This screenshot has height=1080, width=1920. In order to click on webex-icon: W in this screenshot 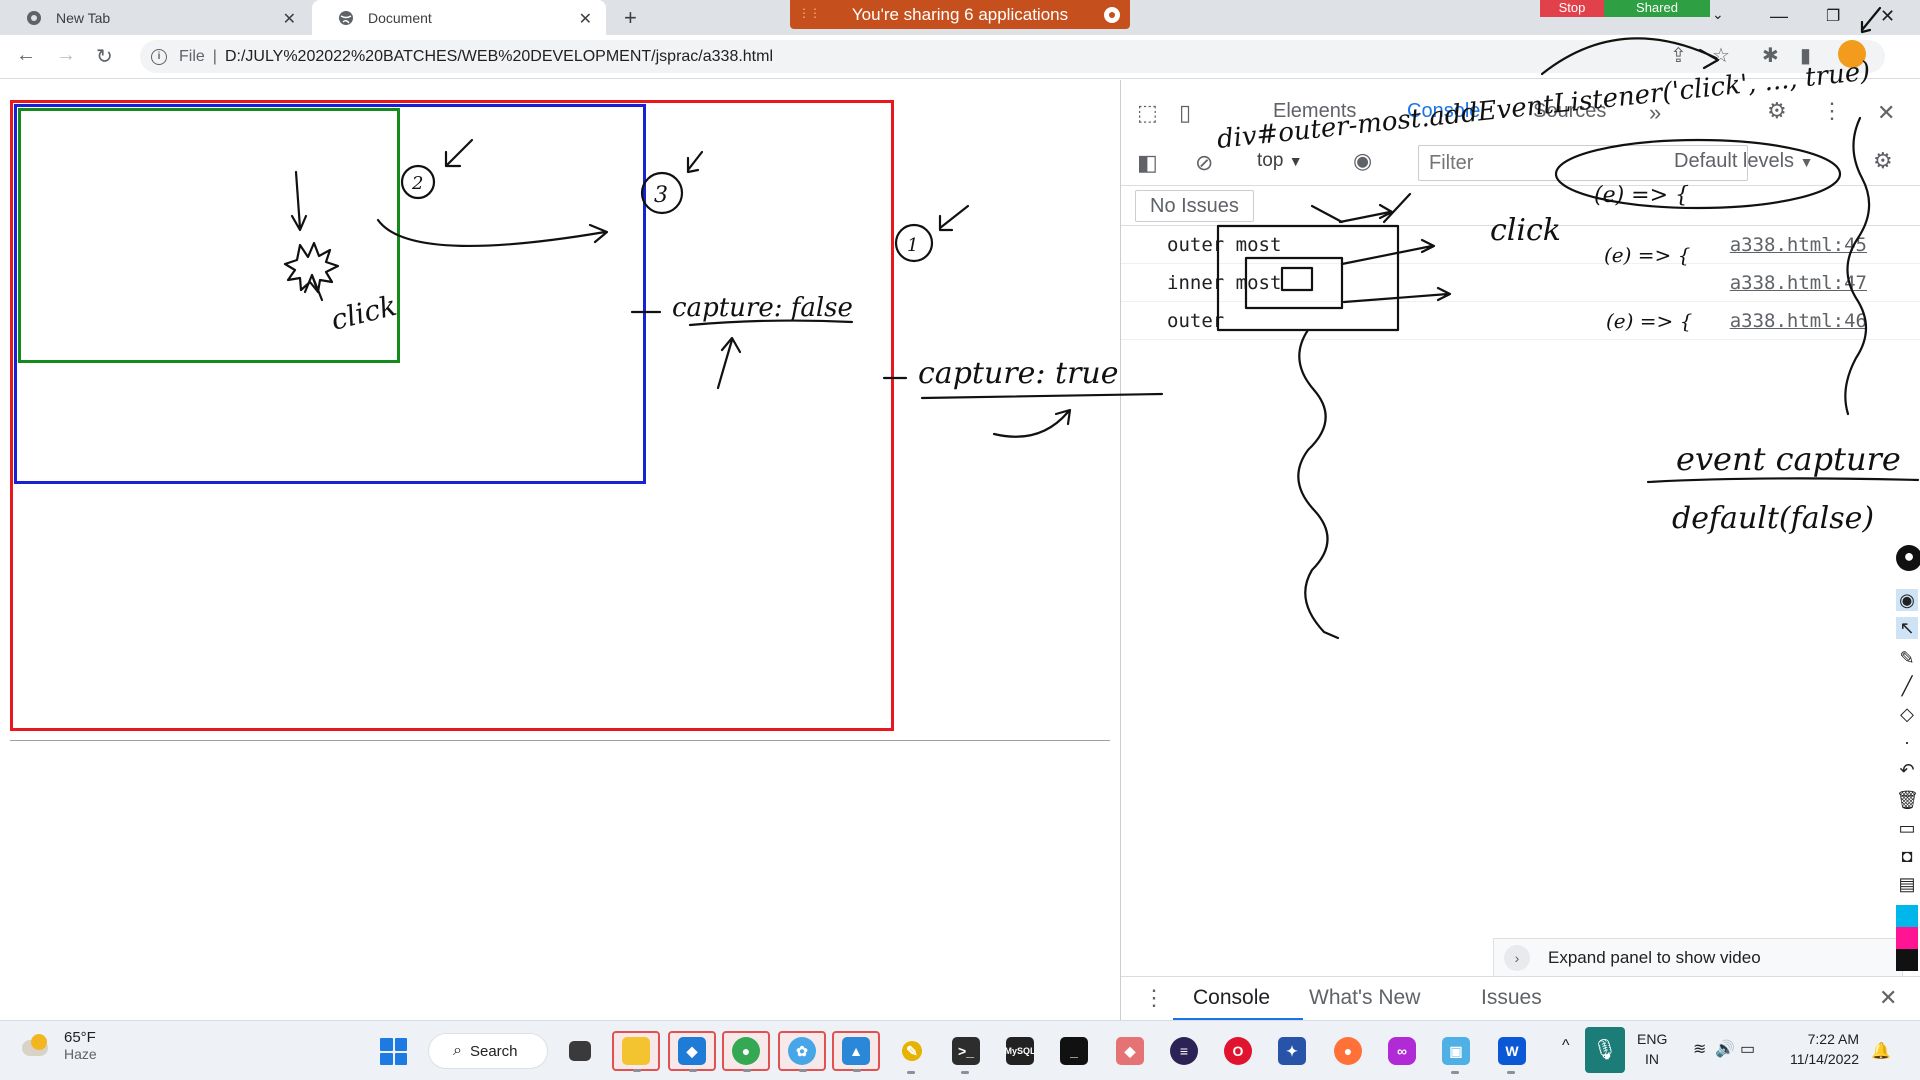, I will do `click(1512, 1052)`.